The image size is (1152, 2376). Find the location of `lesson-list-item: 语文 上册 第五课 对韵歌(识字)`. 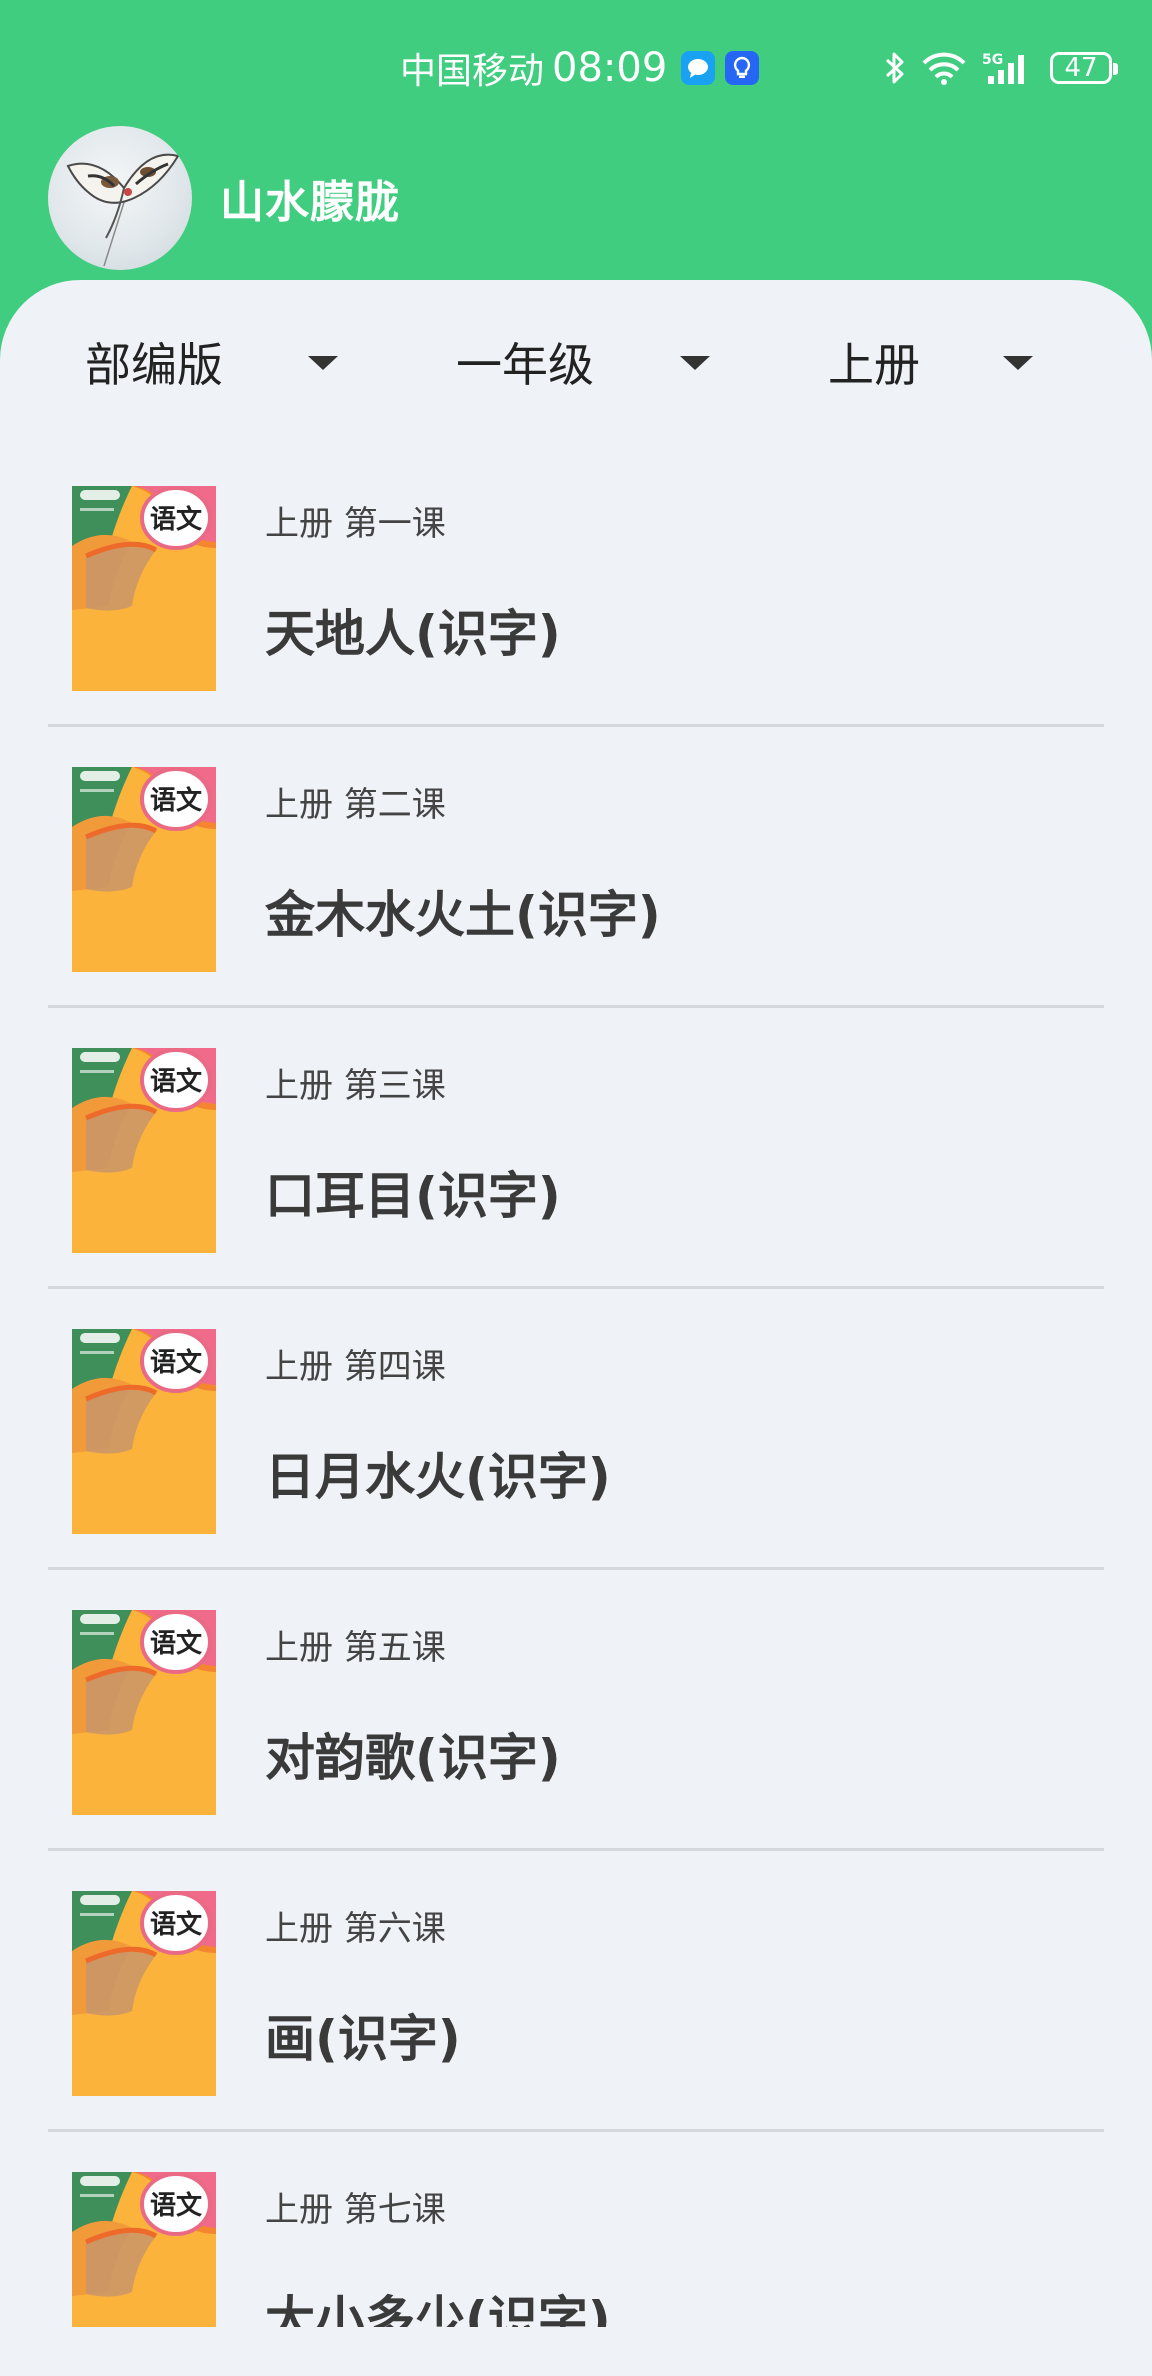

lesson-list-item: 语文 上册 第五课 对韵歌(识字) is located at coordinates (576, 1710).